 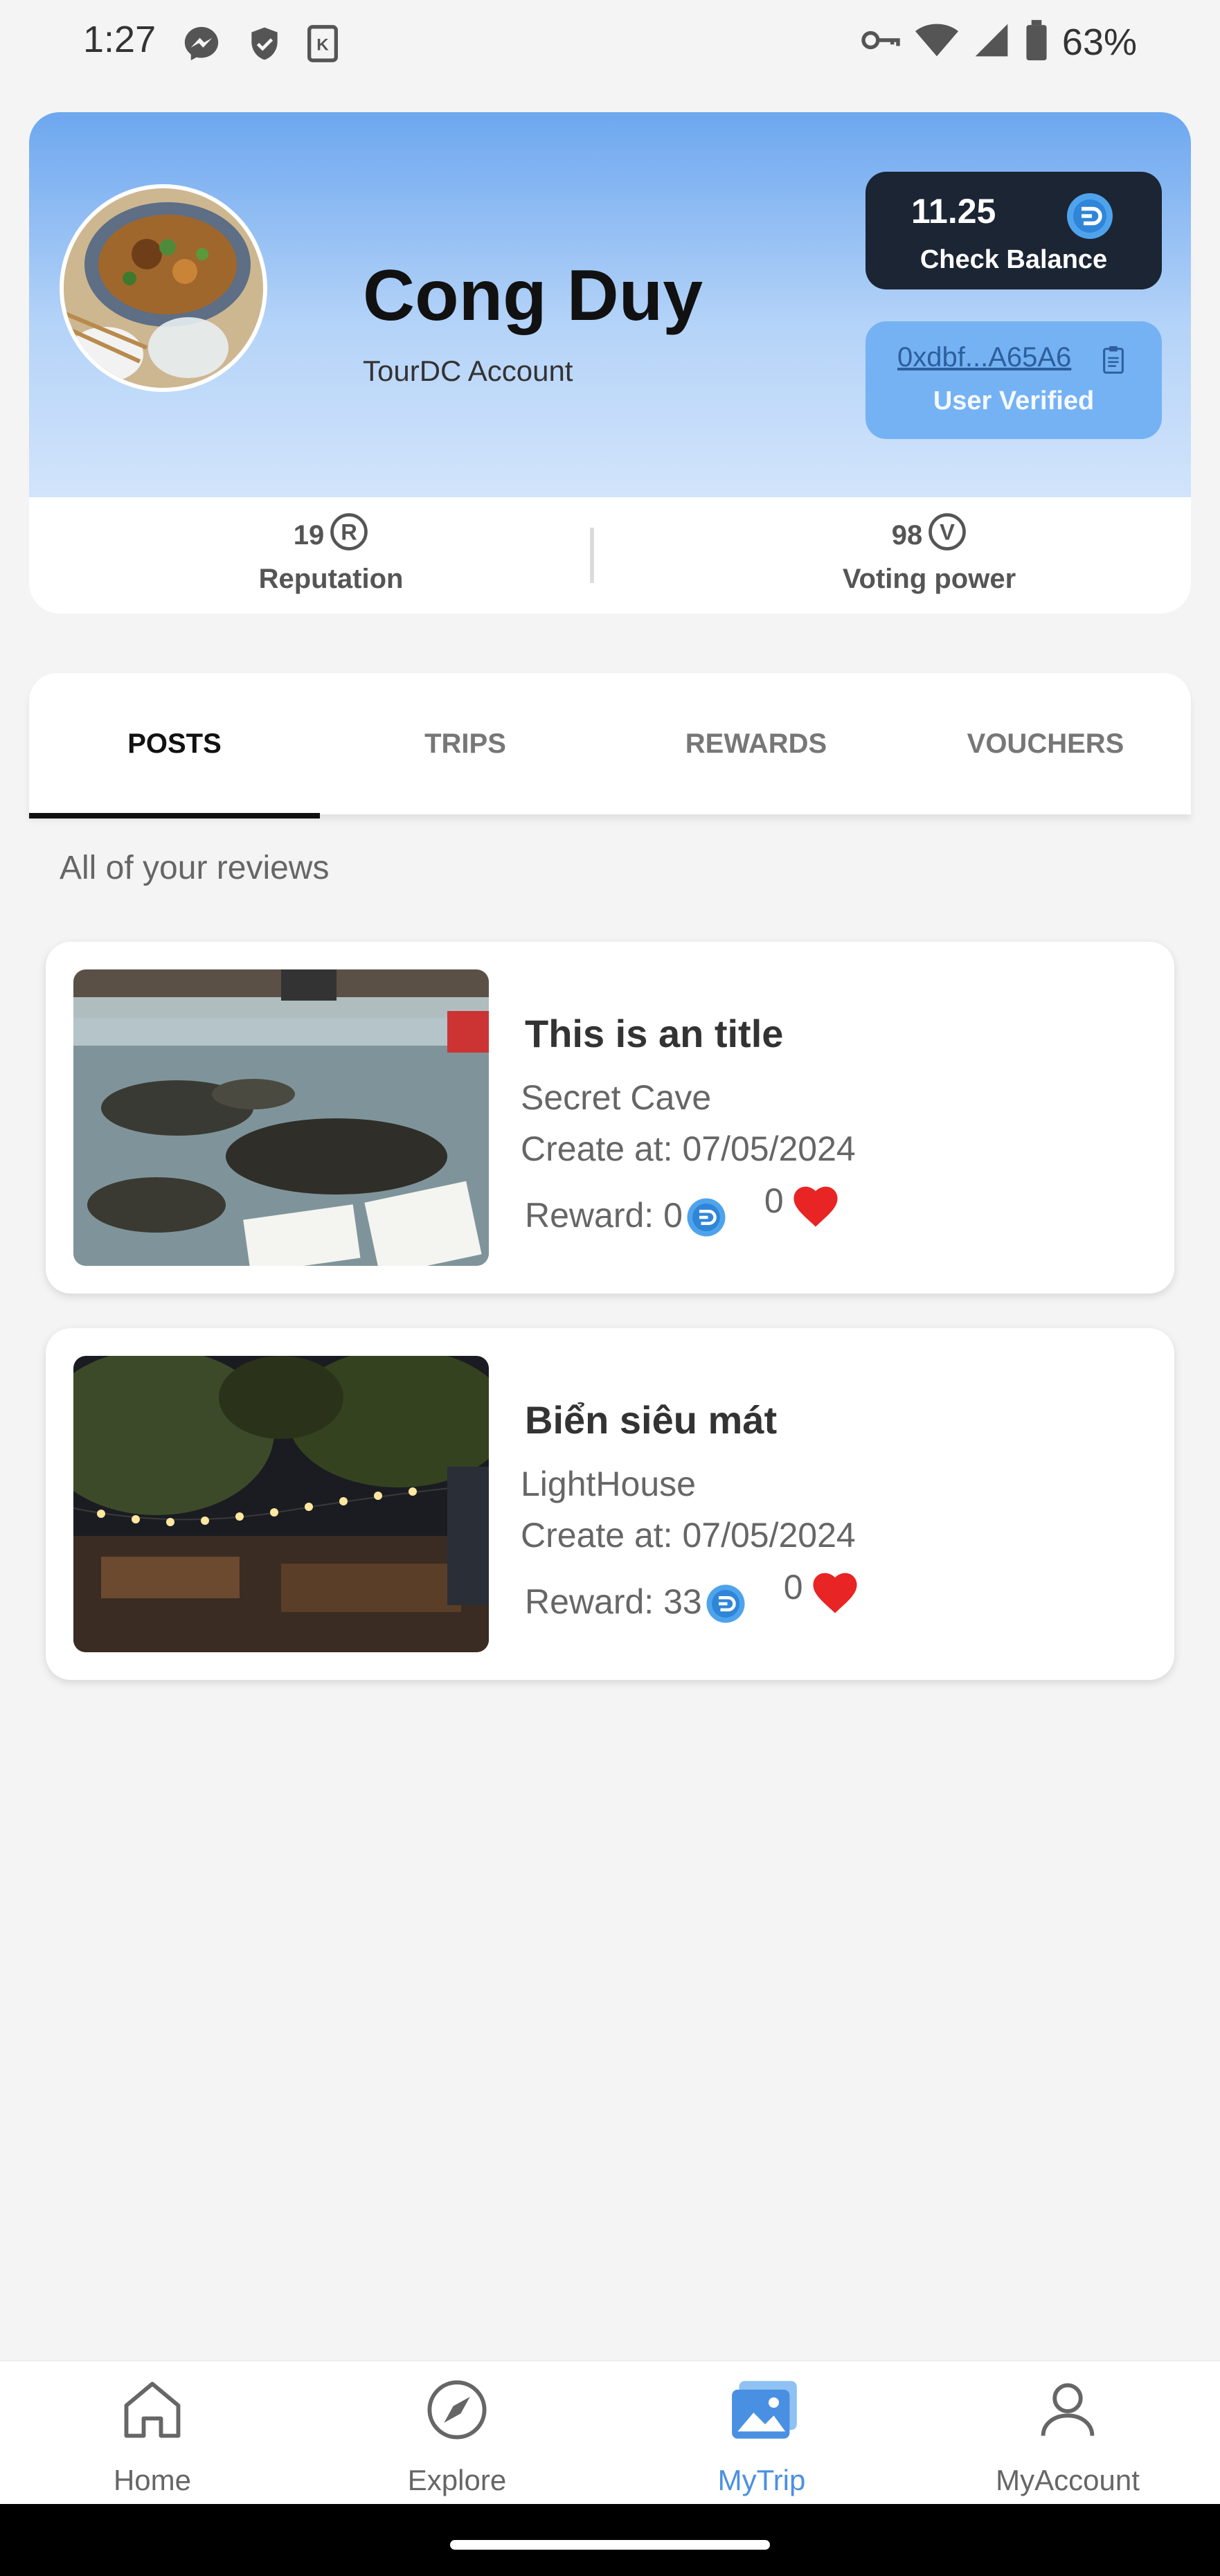 What do you see at coordinates (1099, 42) in the screenshot?
I see `battery-percent: 63%` at bounding box center [1099, 42].